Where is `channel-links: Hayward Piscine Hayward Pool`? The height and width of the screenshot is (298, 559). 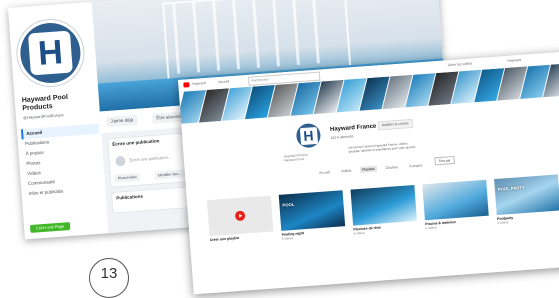
channel-links: Hayward Piscine Hayward Pool is located at coordinates (296, 158).